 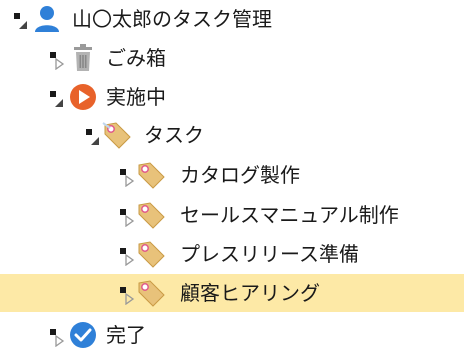 I want to click on tree-node-label: プレスリリース準備, so click(x=269, y=254).